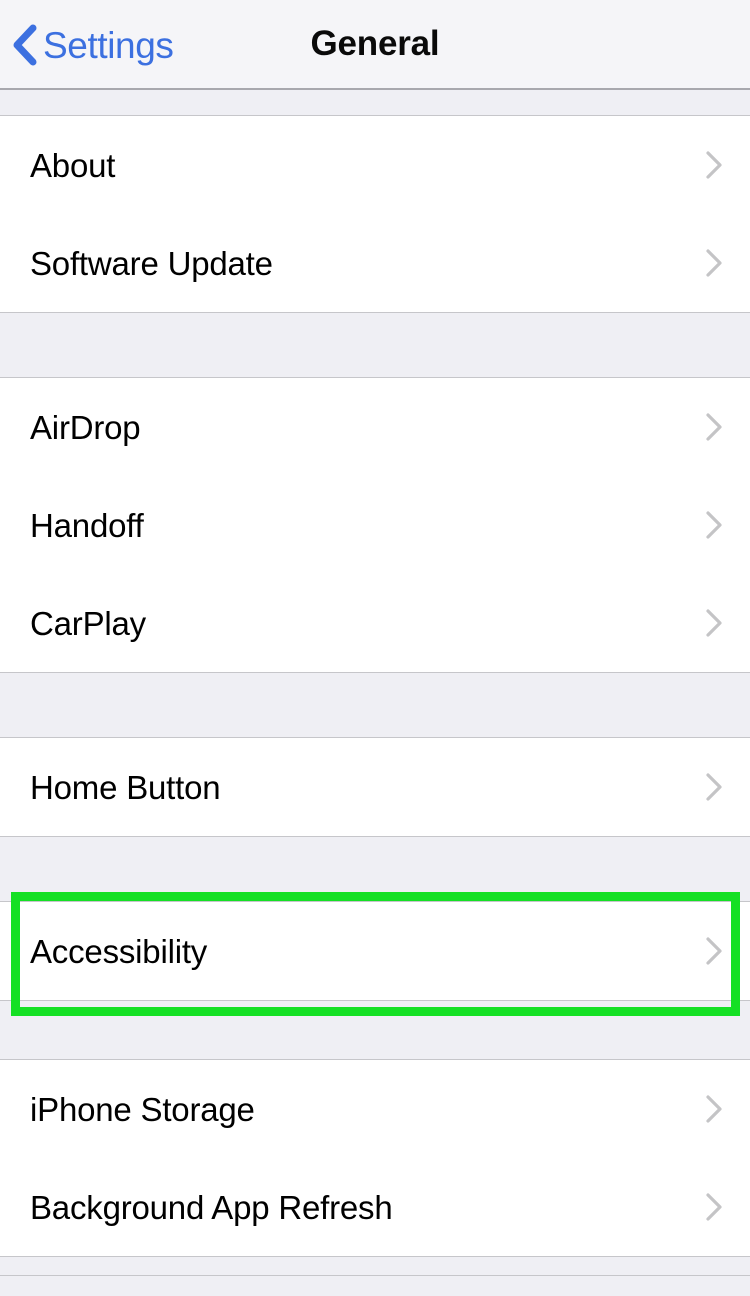 The height and width of the screenshot is (1296, 750). I want to click on row-container: AirDrop, so click(375, 427).